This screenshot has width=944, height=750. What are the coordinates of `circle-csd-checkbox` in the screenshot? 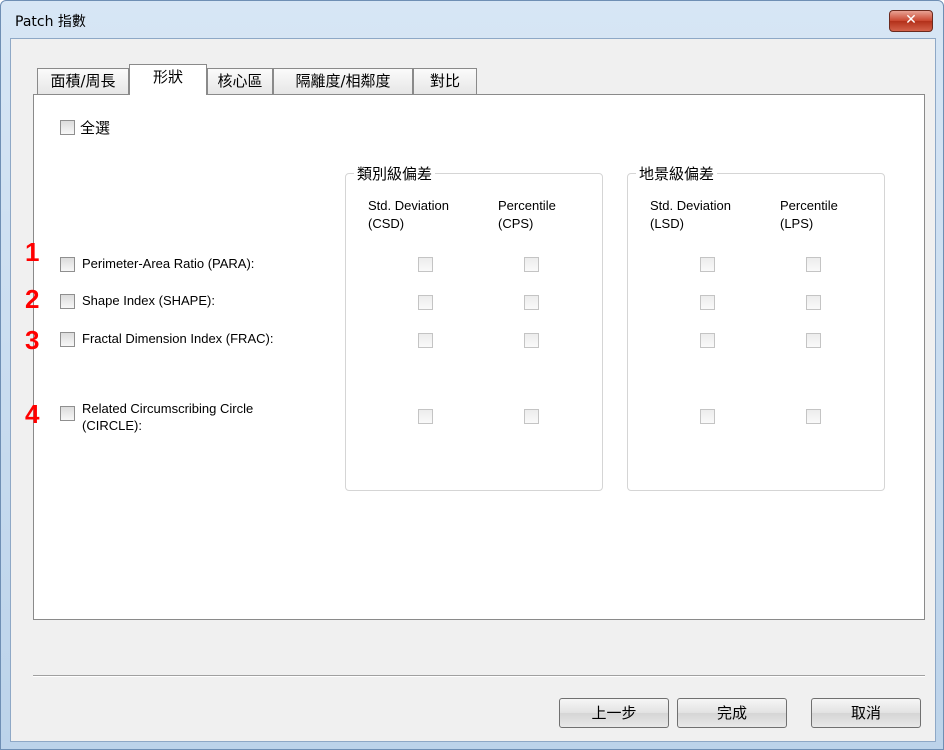 It's located at (425, 416).